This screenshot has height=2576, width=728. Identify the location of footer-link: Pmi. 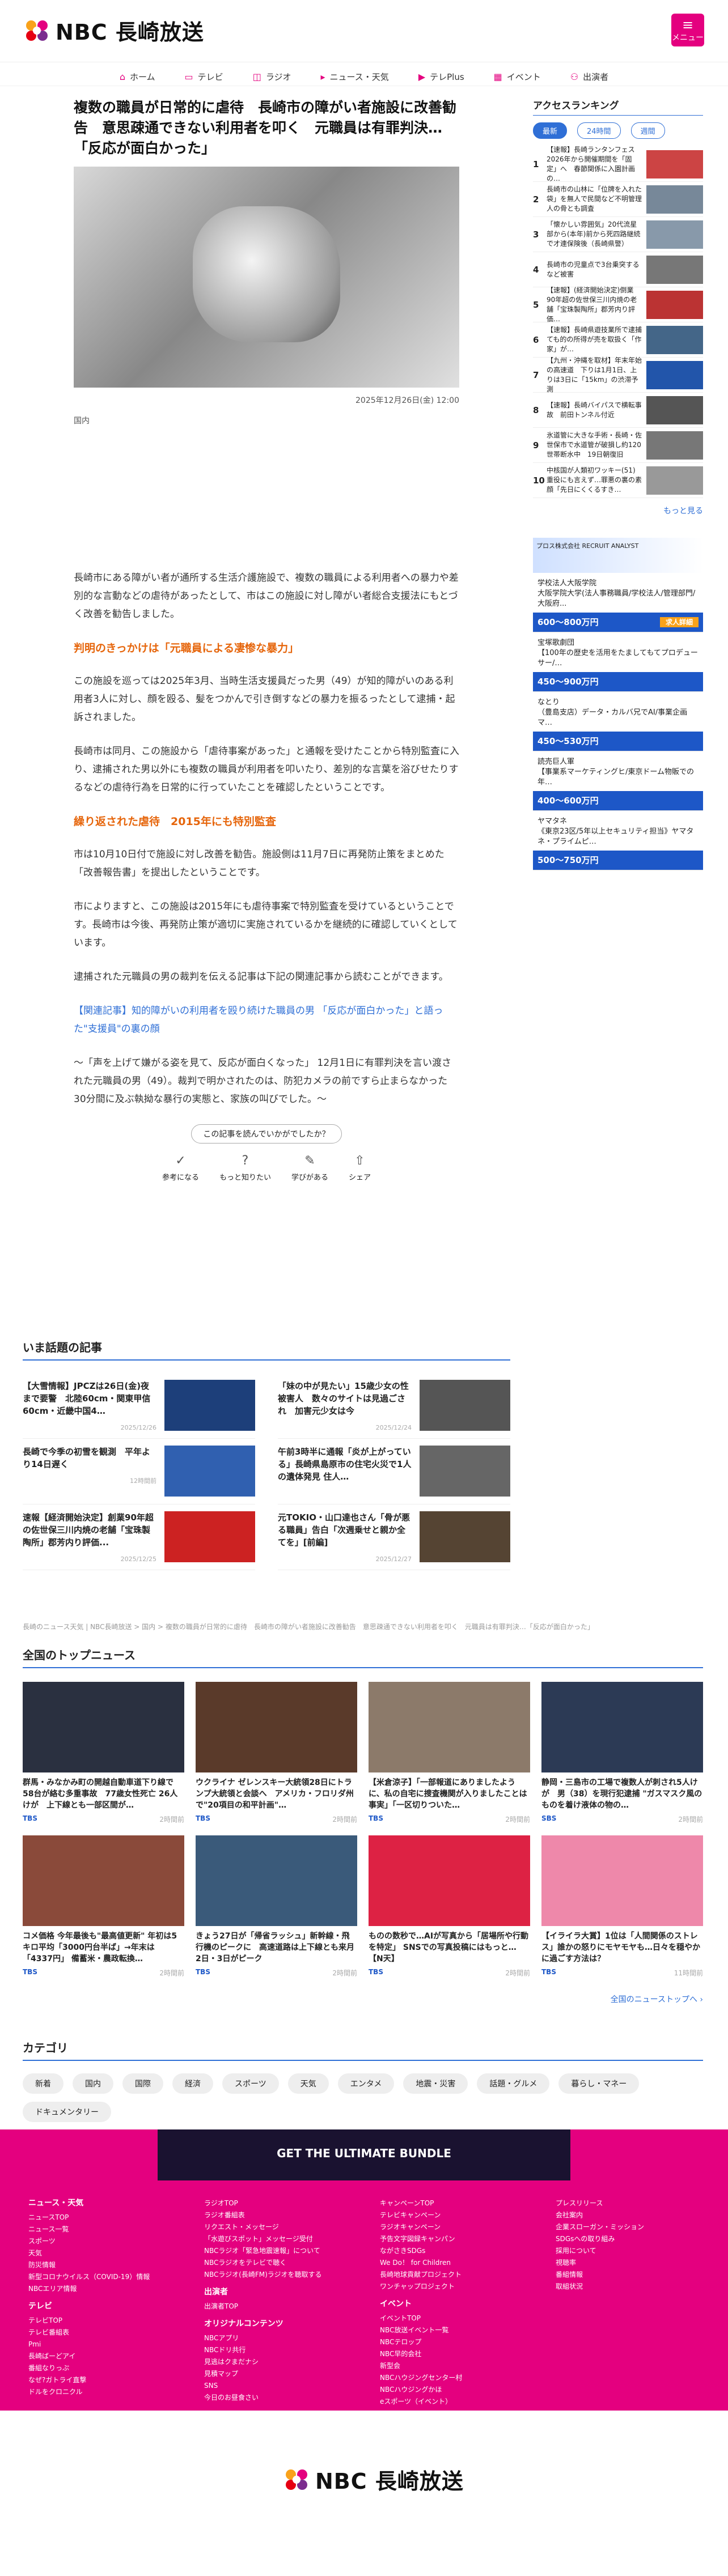
(99, 2344).